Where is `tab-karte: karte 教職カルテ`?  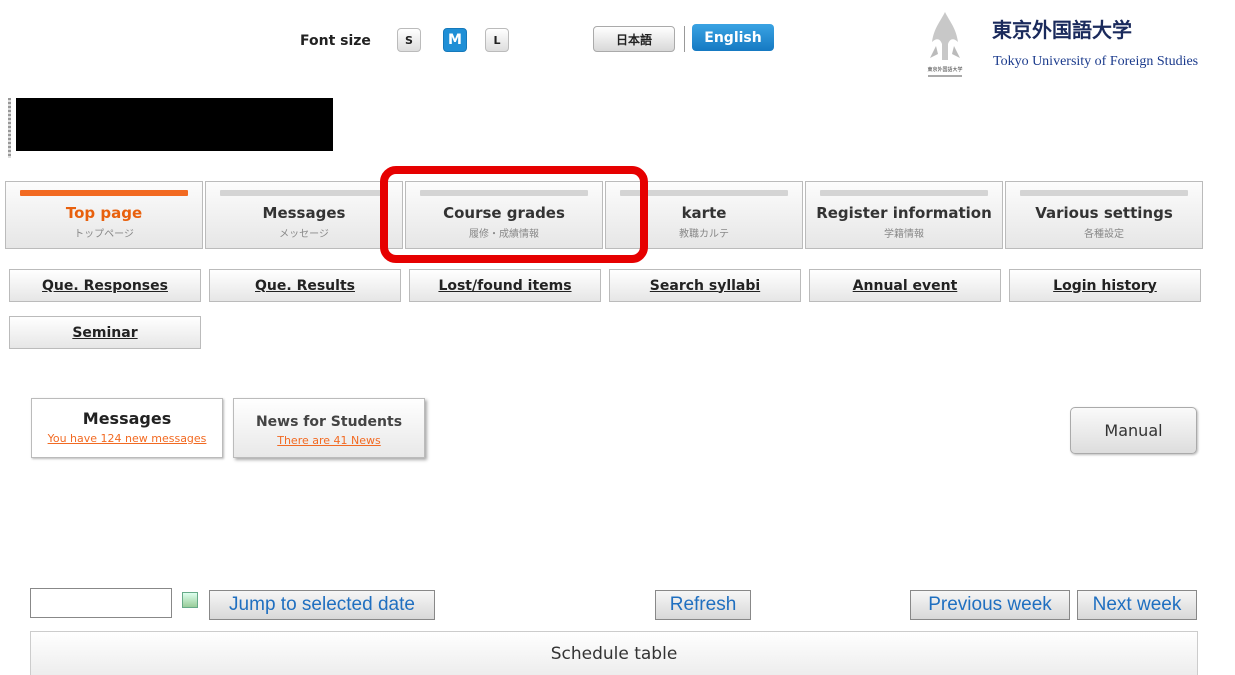
tab-karte: karte 教職カルテ is located at coordinates (704, 215).